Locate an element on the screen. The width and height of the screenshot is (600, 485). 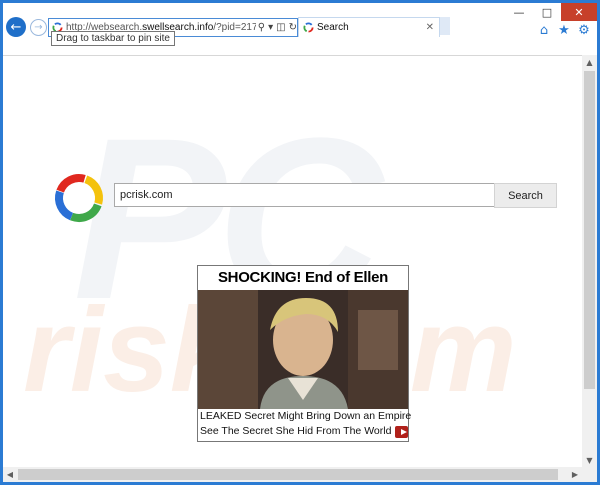
ad-video-thumbnail is located at coordinates (303, 349).